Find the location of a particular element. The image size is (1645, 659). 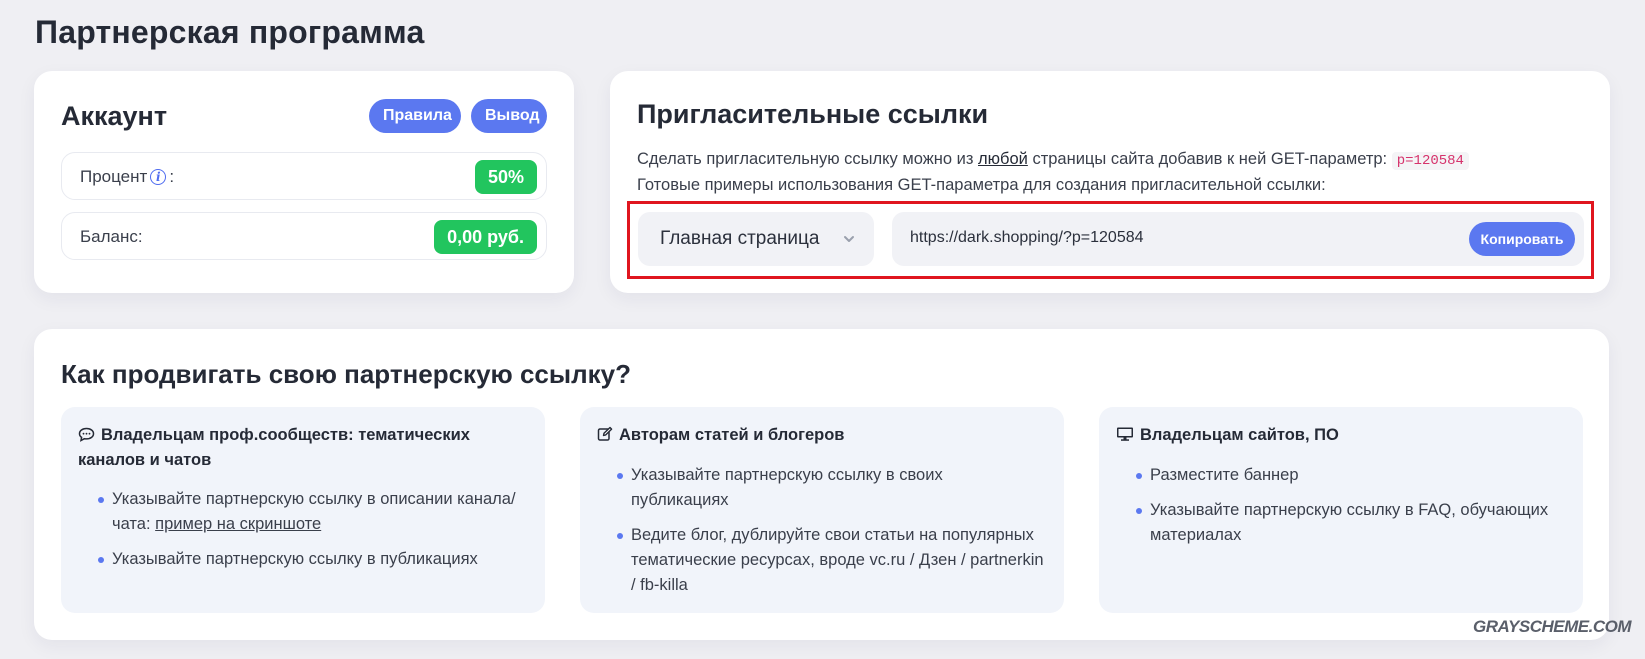

invite-url-text: https://dark.shopping/?p=120584 is located at coordinates (1027, 238).